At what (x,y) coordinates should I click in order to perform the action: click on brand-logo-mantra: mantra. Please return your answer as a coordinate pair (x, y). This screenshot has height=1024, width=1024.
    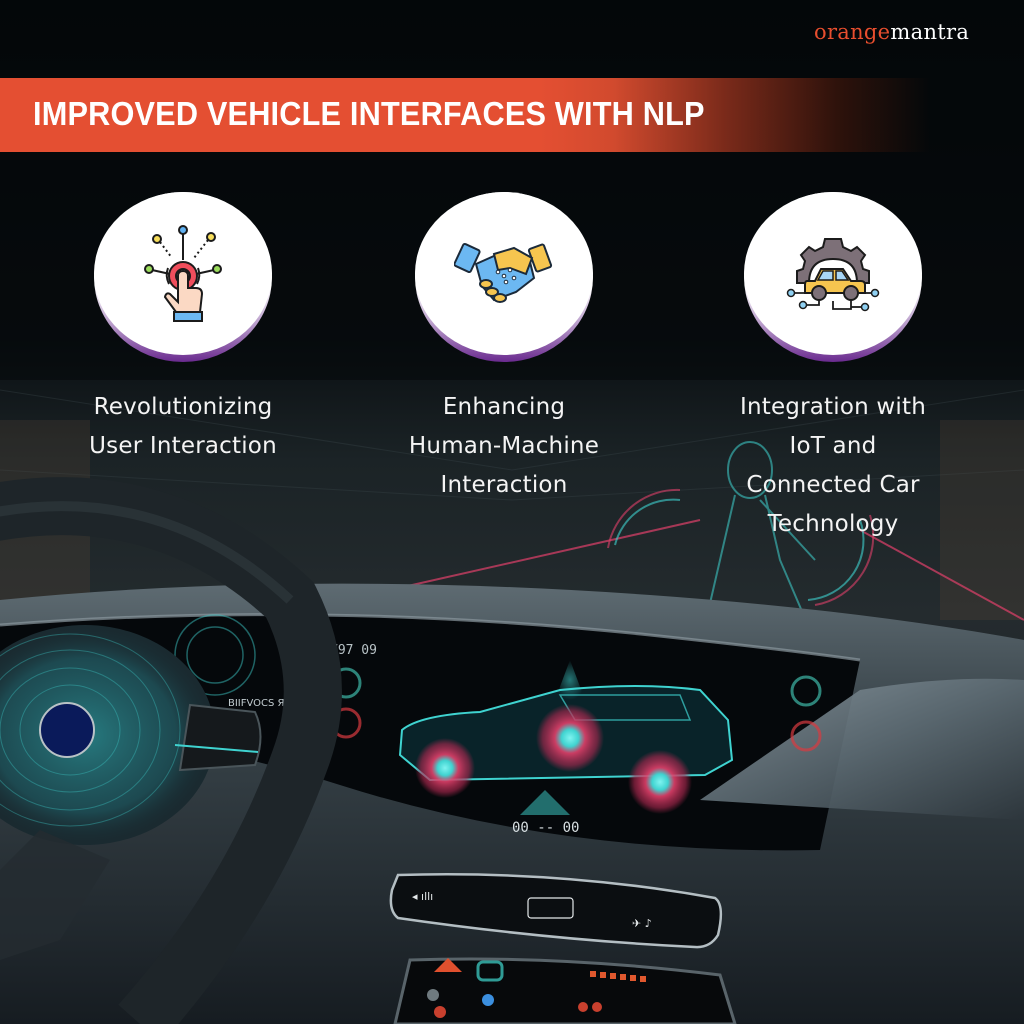
    Looking at the image, I should click on (930, 32).